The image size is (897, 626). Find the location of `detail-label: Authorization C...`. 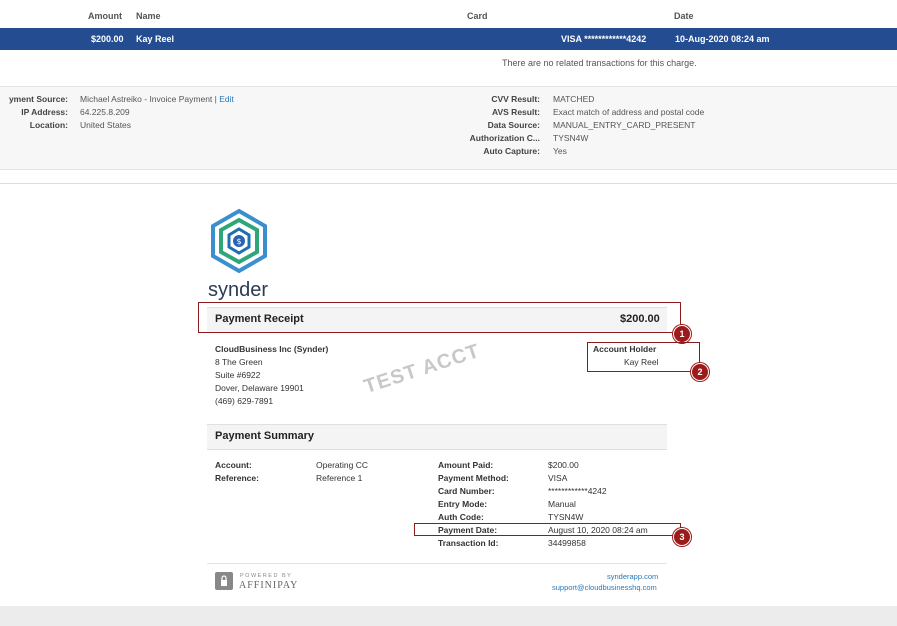

detail-label: Authorization C... is located at coordinates (504, 138).